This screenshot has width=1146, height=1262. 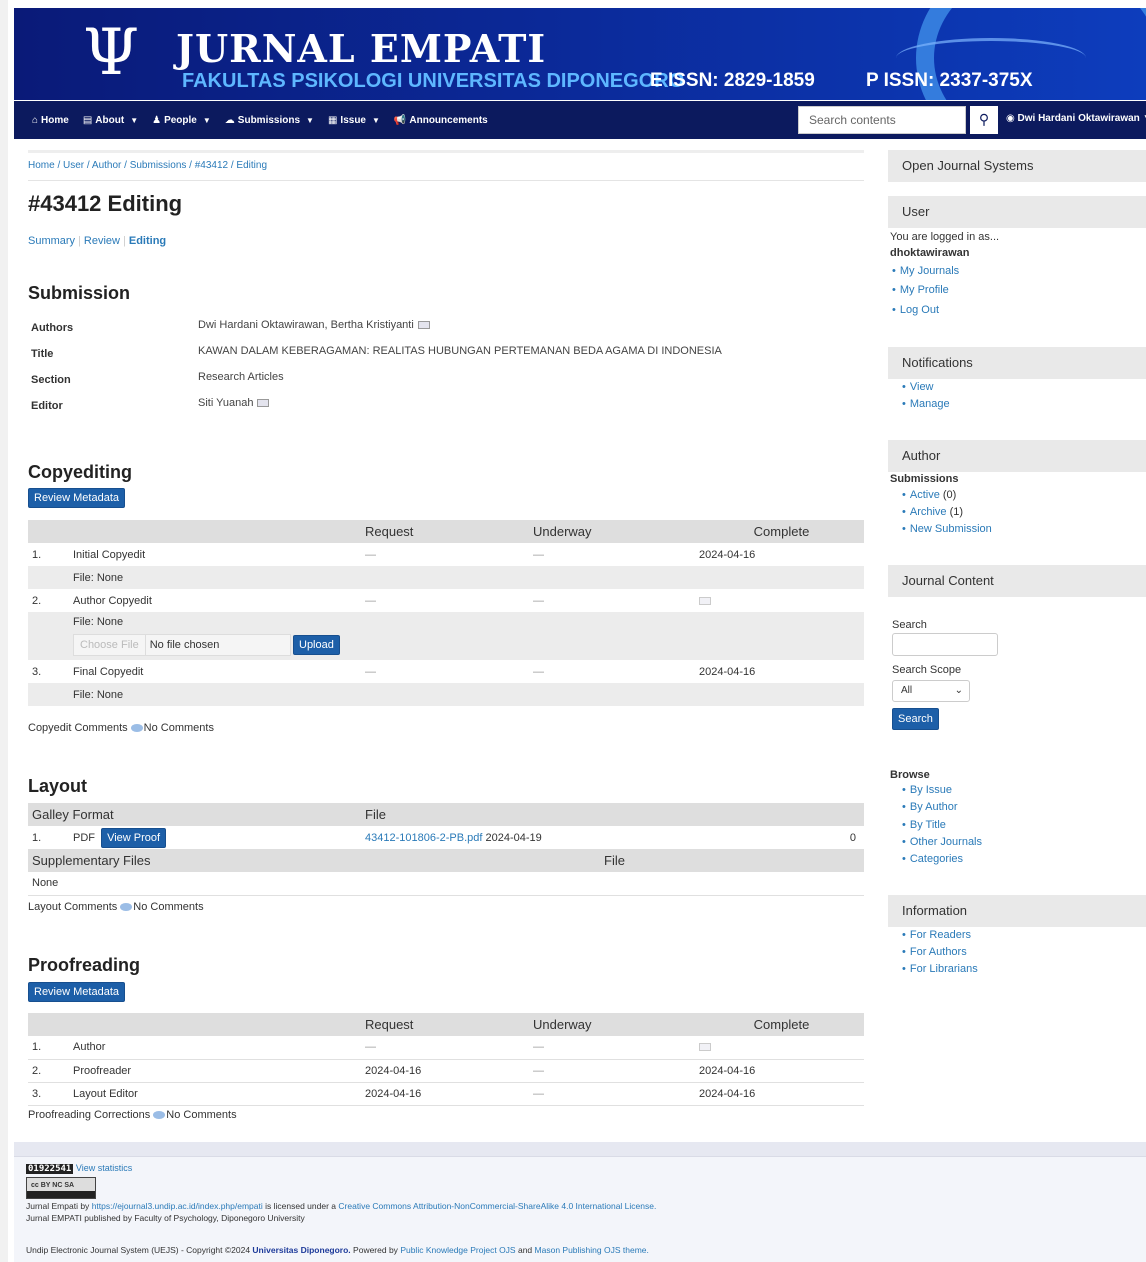 What do you see at coordinates (316, 645) in the screenshot?
I see `upload-button: Upload` at bounding box center [316, 645].